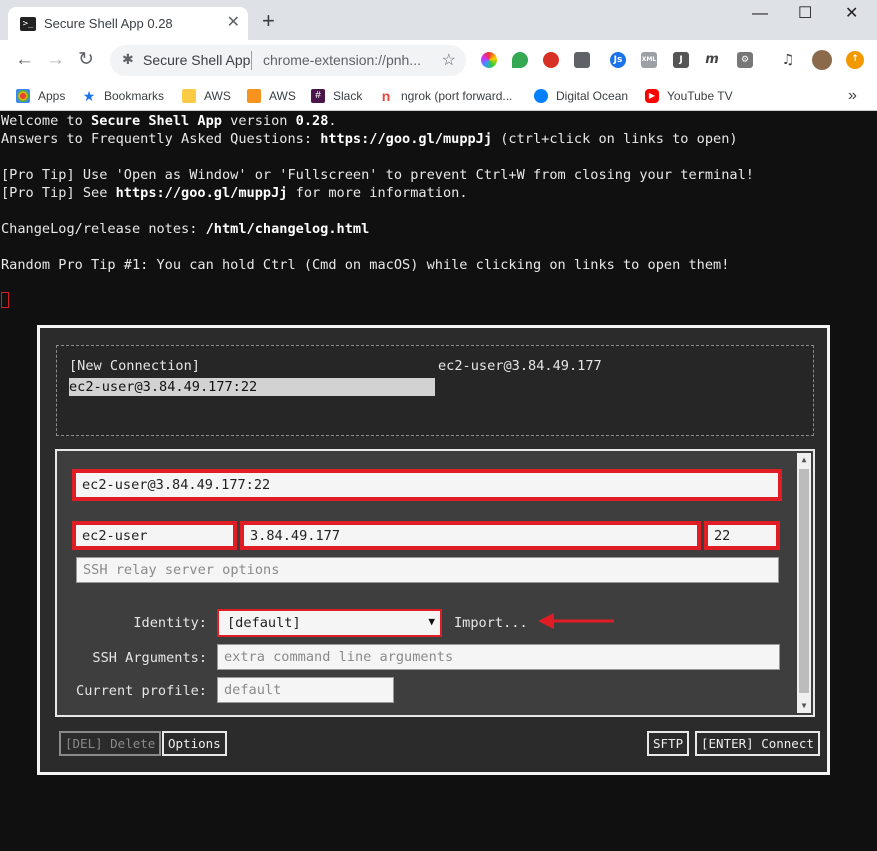  Describe the element at coordinates (305, 690) in the screenshot. I see `current-profile-field: default` at that location.